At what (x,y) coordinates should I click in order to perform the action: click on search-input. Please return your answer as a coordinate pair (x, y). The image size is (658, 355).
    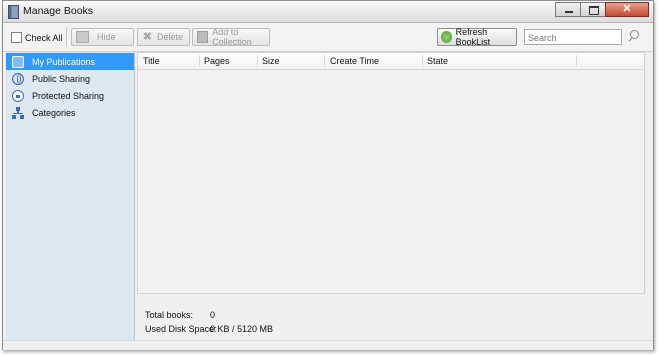
    Looking at the image, I should click on (574, 37).